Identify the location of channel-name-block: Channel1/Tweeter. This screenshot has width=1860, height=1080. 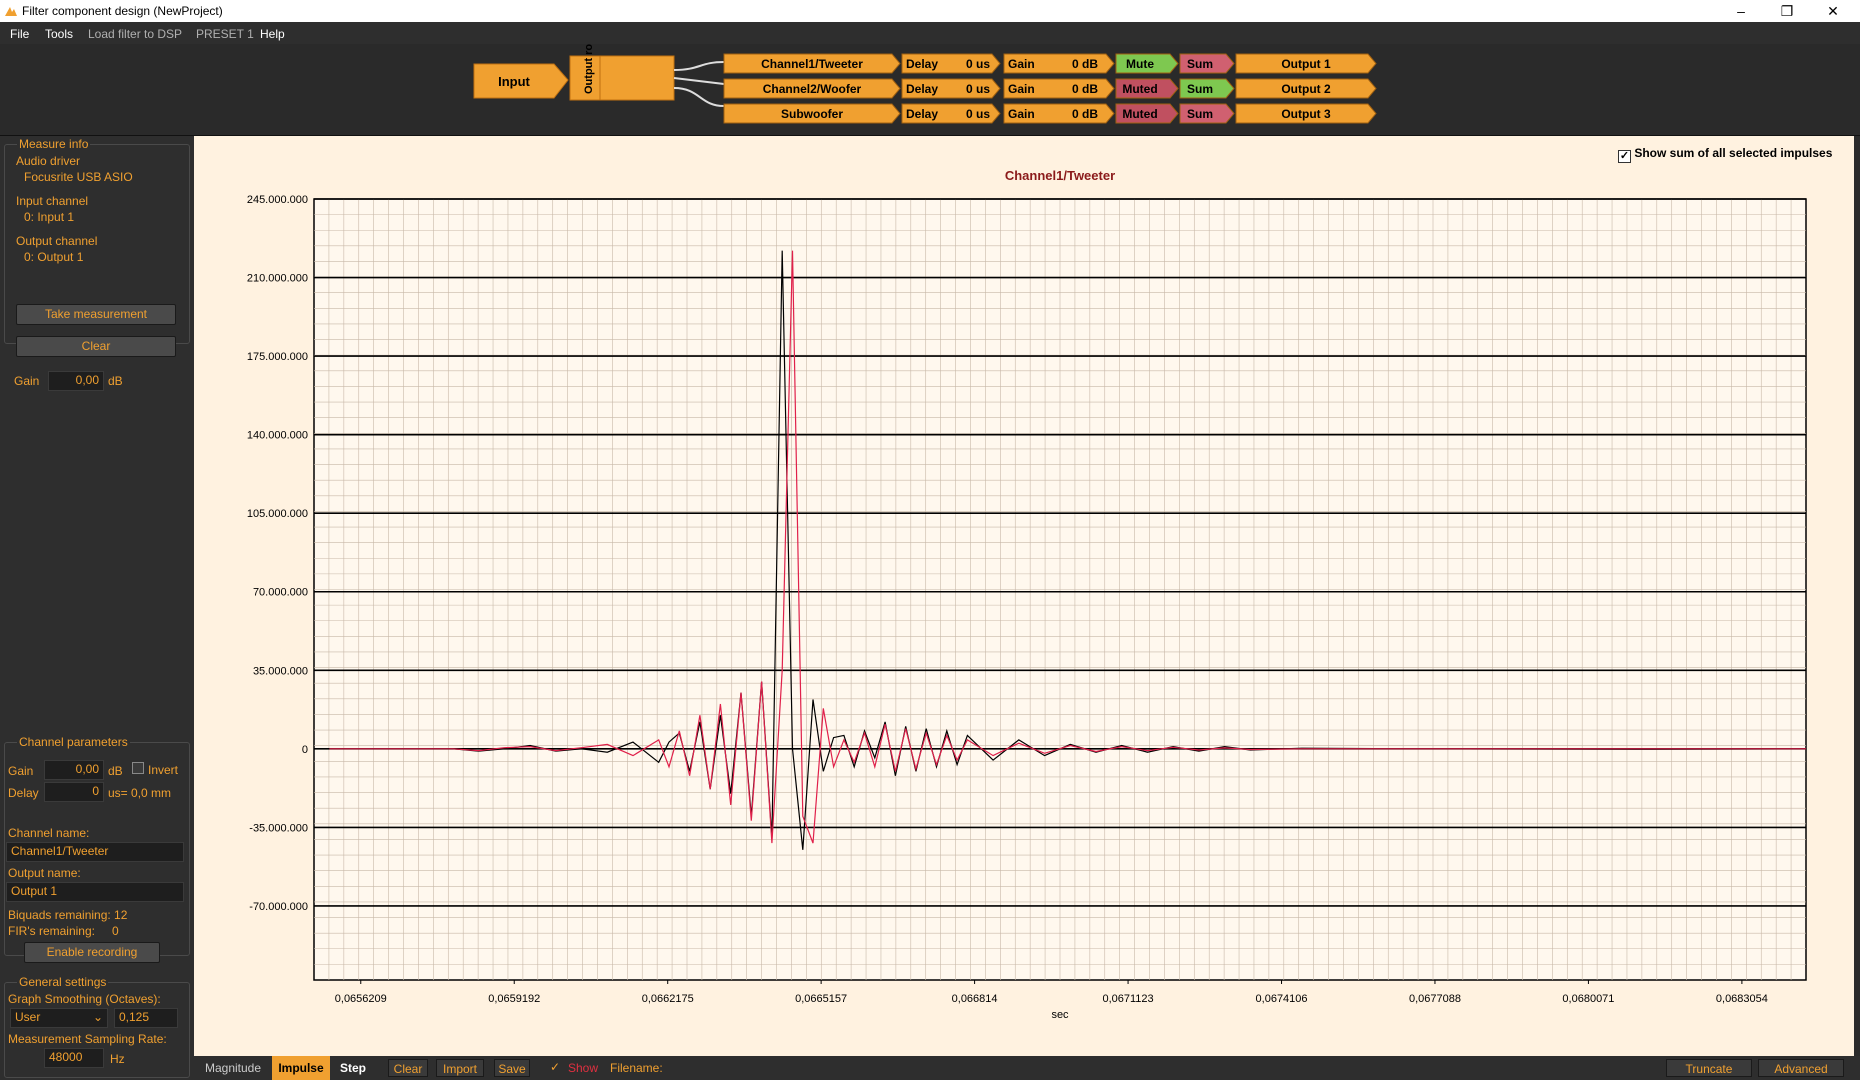
(812, 63).